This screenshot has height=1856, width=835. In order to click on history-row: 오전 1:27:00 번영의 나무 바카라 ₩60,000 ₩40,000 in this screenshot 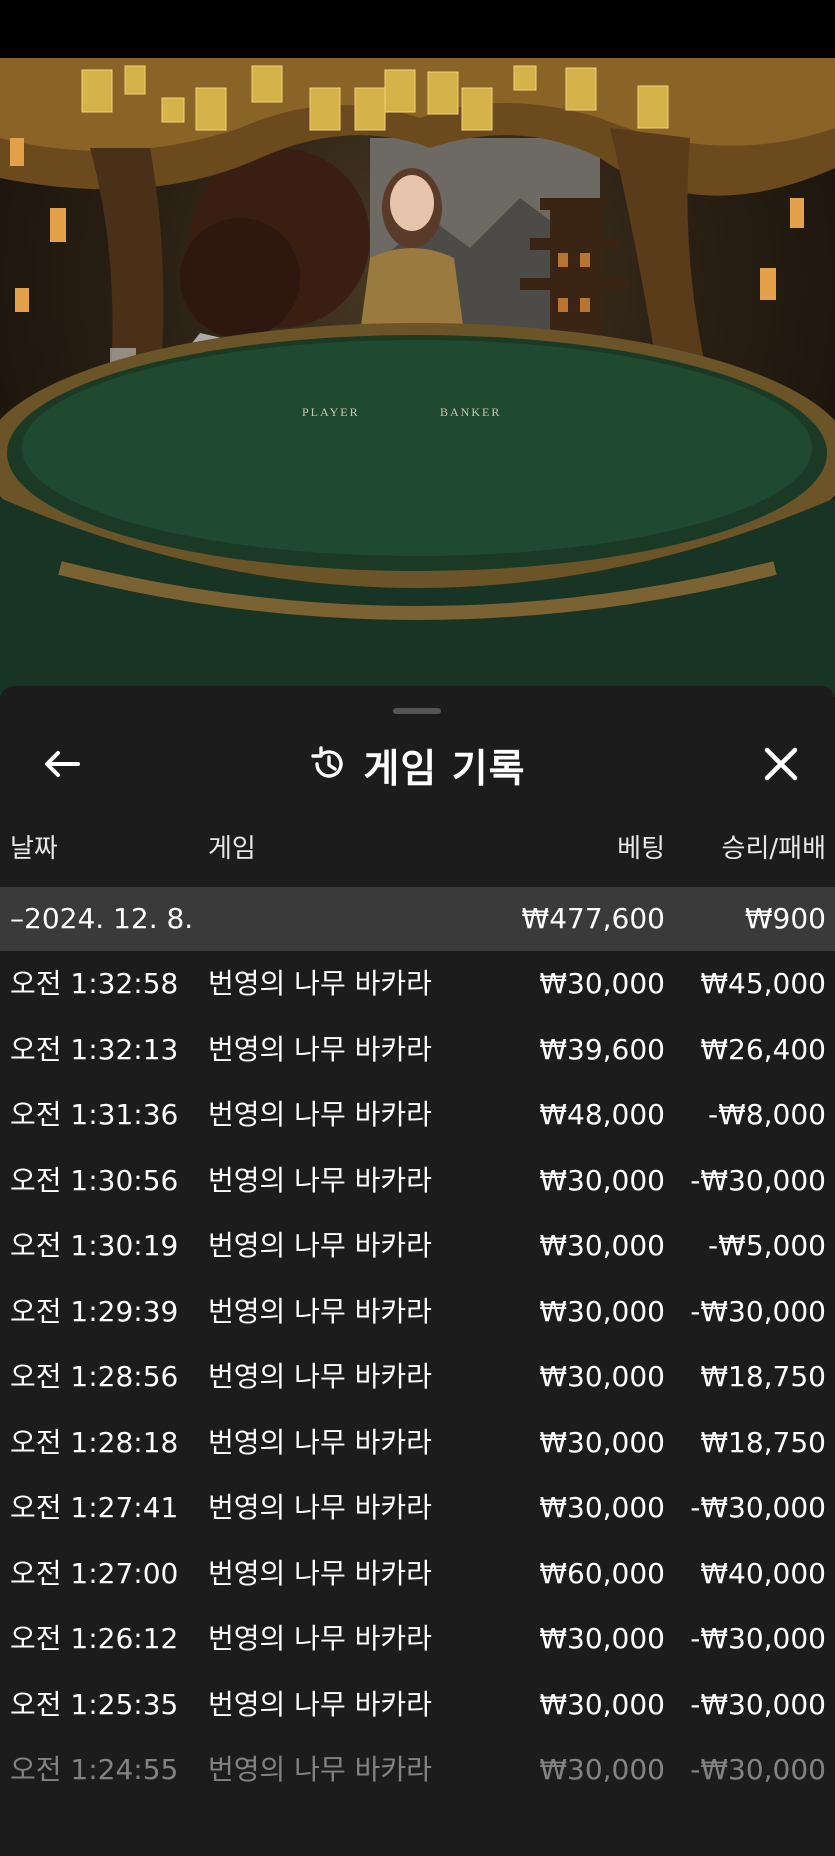, I will do `click(417, 1574)`.